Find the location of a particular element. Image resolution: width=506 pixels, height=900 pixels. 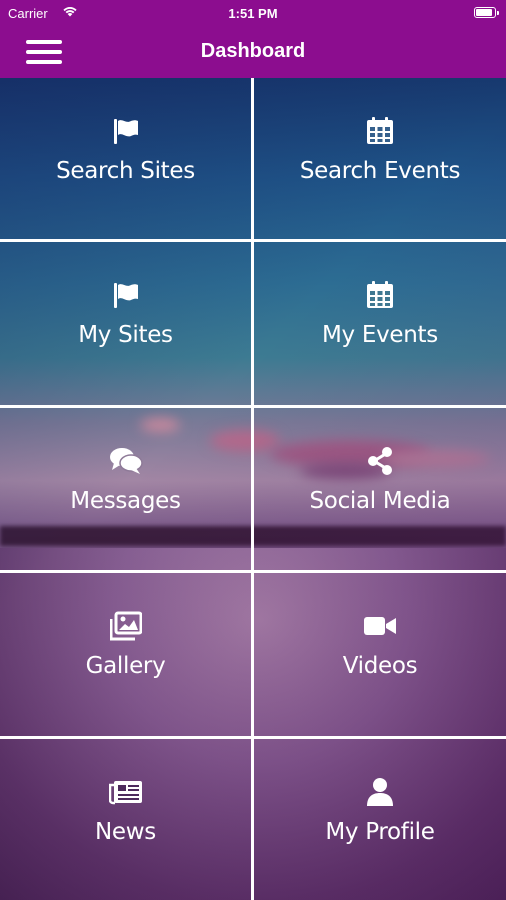

tile-my-events: My Events is located at coordinates (380, 323).